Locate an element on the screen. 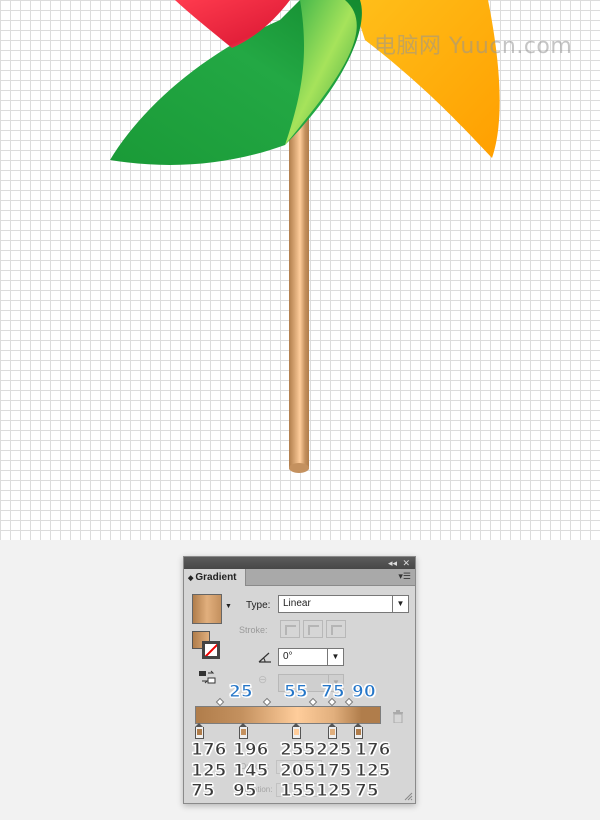 The image size is (600, 820). fill-stroke-toggle is located at coordinates (207, 646).